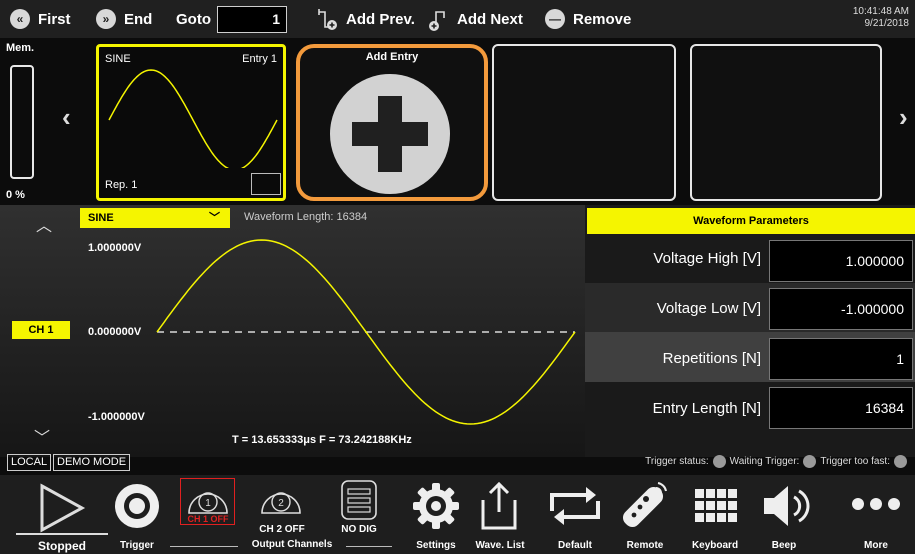 This screenshot has height=554, width=915. I want to click on ch2-label: CH 2 OFF, so click(282, 529).